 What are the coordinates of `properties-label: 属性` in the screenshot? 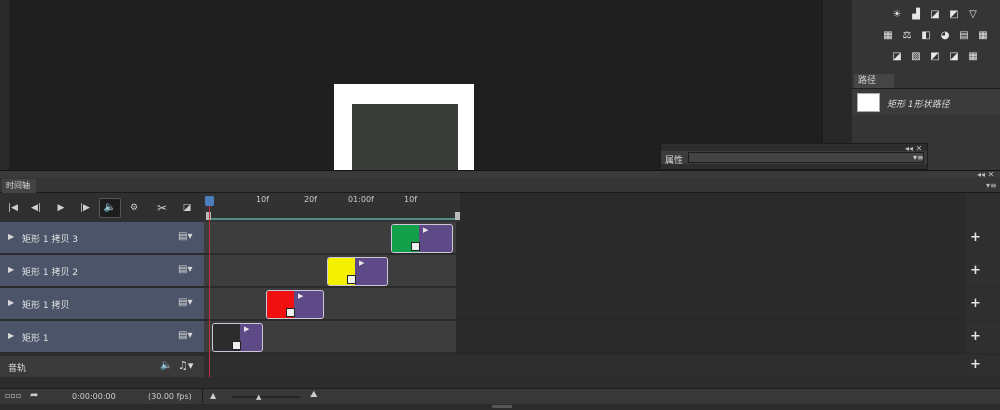 It's located at (674, 159).